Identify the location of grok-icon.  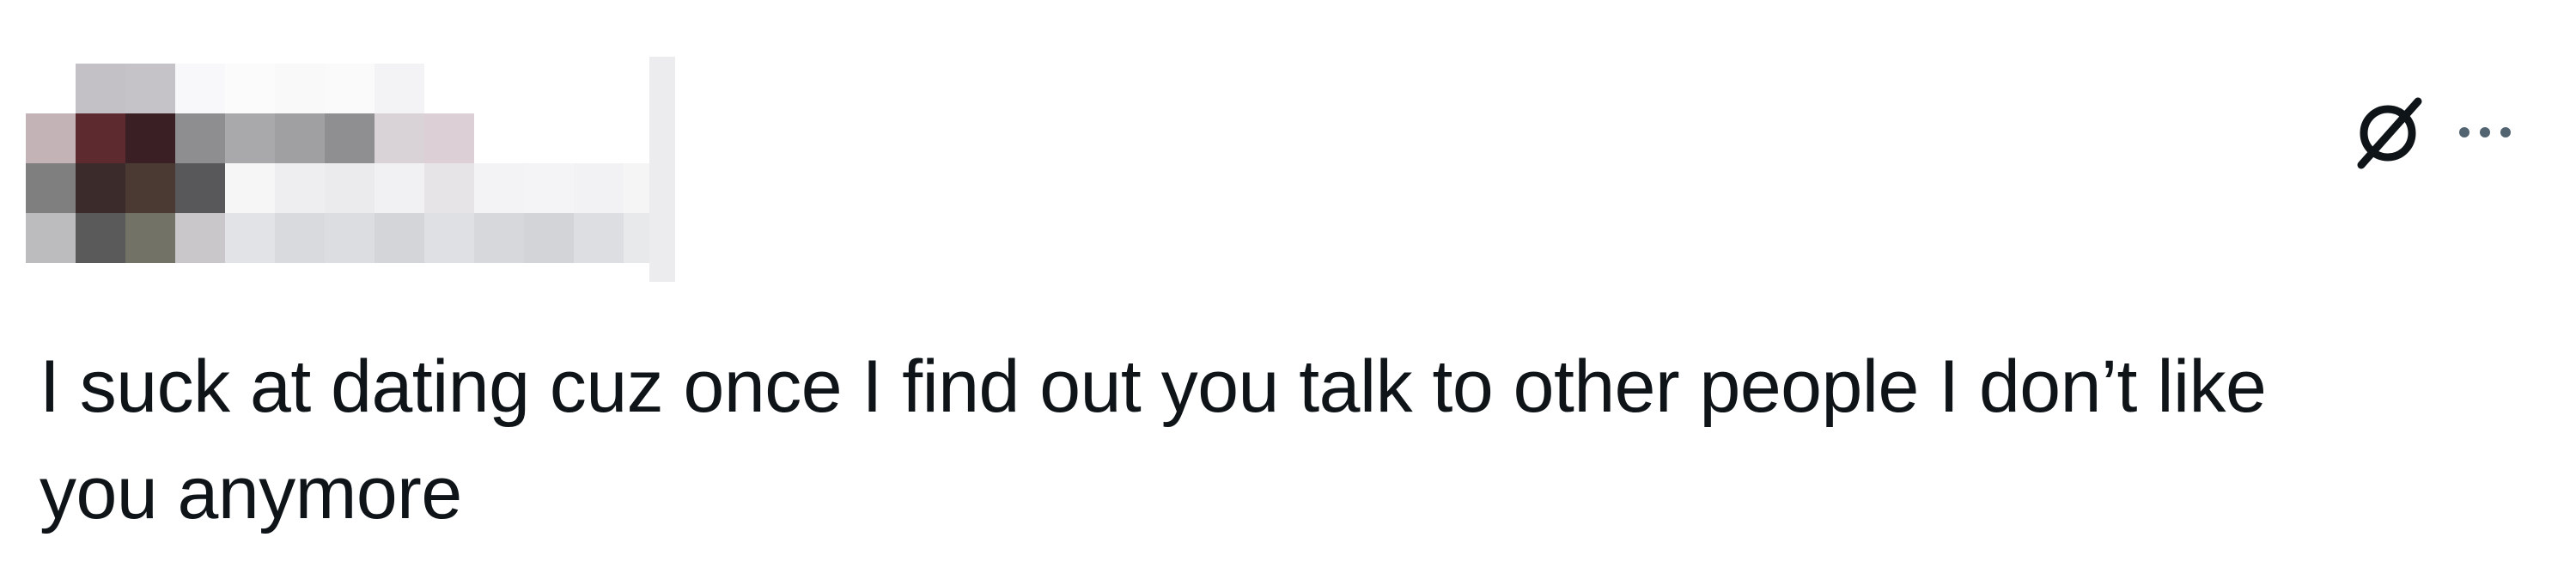
(2388, 133).